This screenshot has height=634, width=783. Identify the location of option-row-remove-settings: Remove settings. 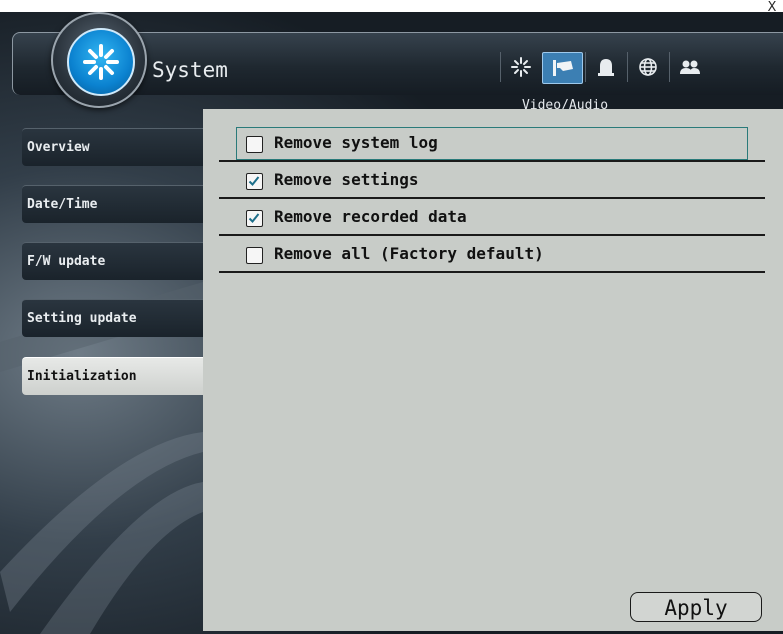
(492, 181).